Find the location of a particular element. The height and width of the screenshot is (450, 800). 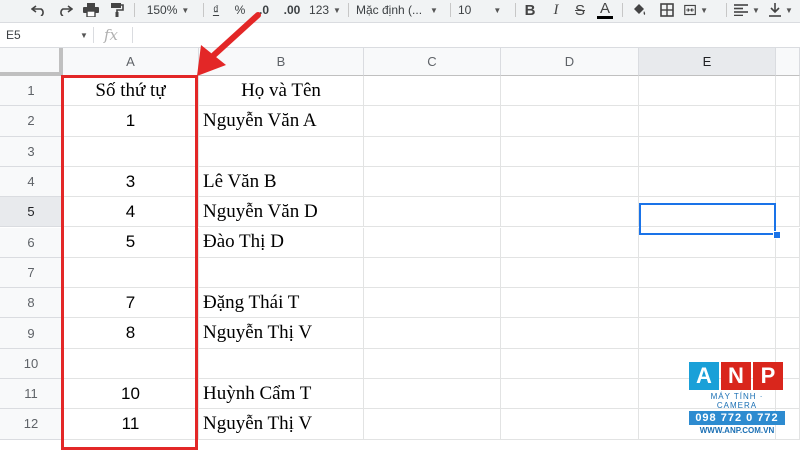

logo-tagline: MÁY TÍNH · CAMERA is located at coordinates (737, 401).